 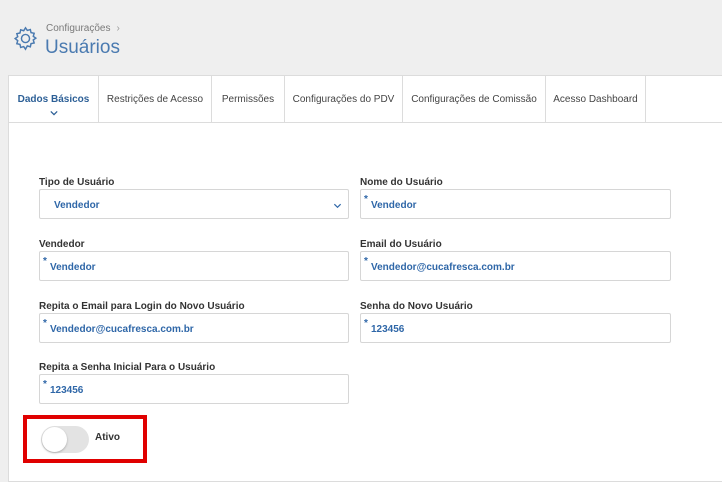 I want to click on tab-acesso-dashboard: Acesso Dashboard, so click(x=596, y=99).